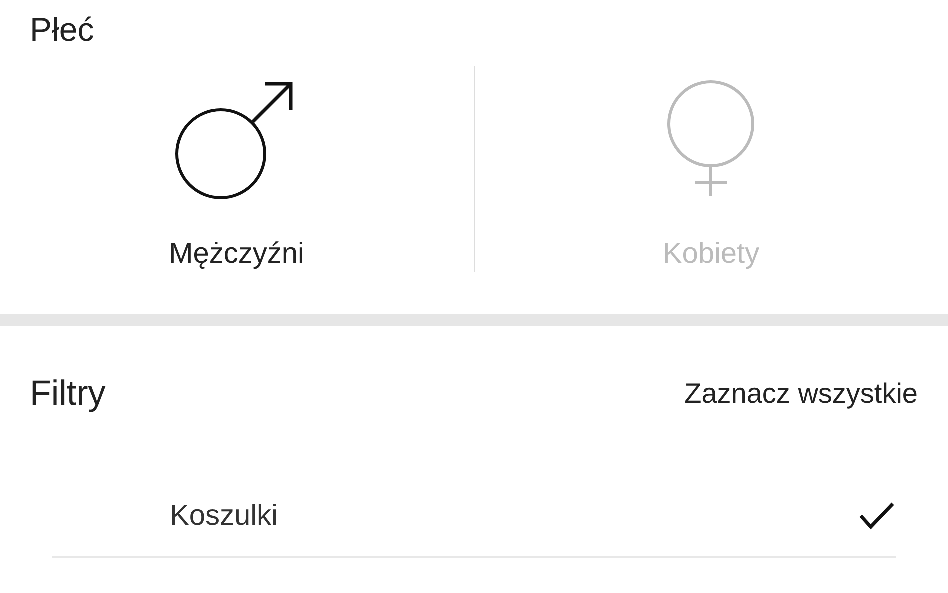  Describe the element at coordinates (62, 30) in the screenshot. I see `section-title: Płeć` at that location.